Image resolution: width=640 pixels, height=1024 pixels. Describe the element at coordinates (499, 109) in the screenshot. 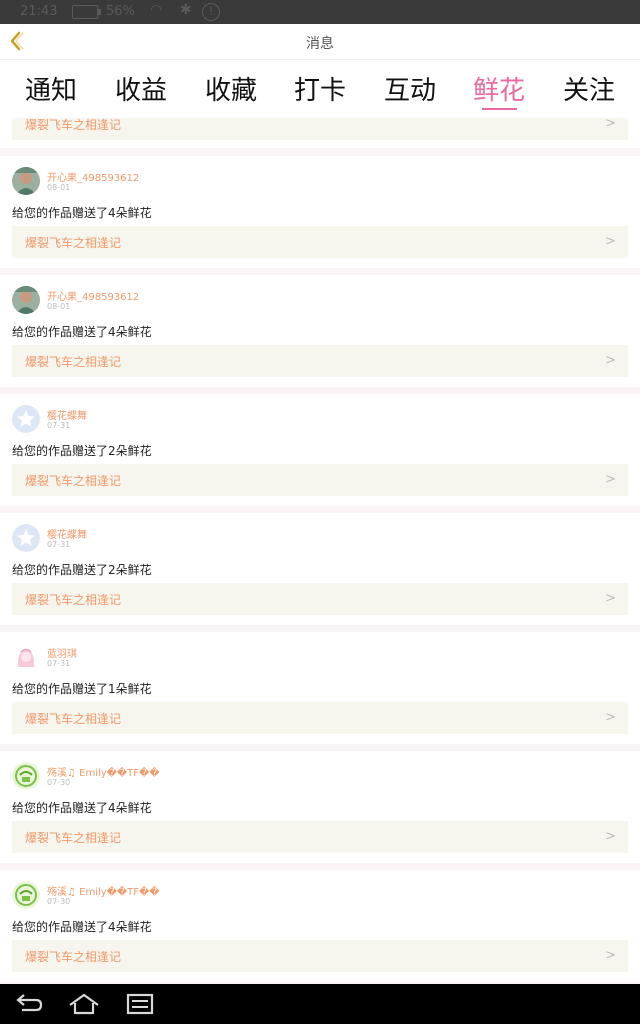

I see `active-tab-indicator` at that location.